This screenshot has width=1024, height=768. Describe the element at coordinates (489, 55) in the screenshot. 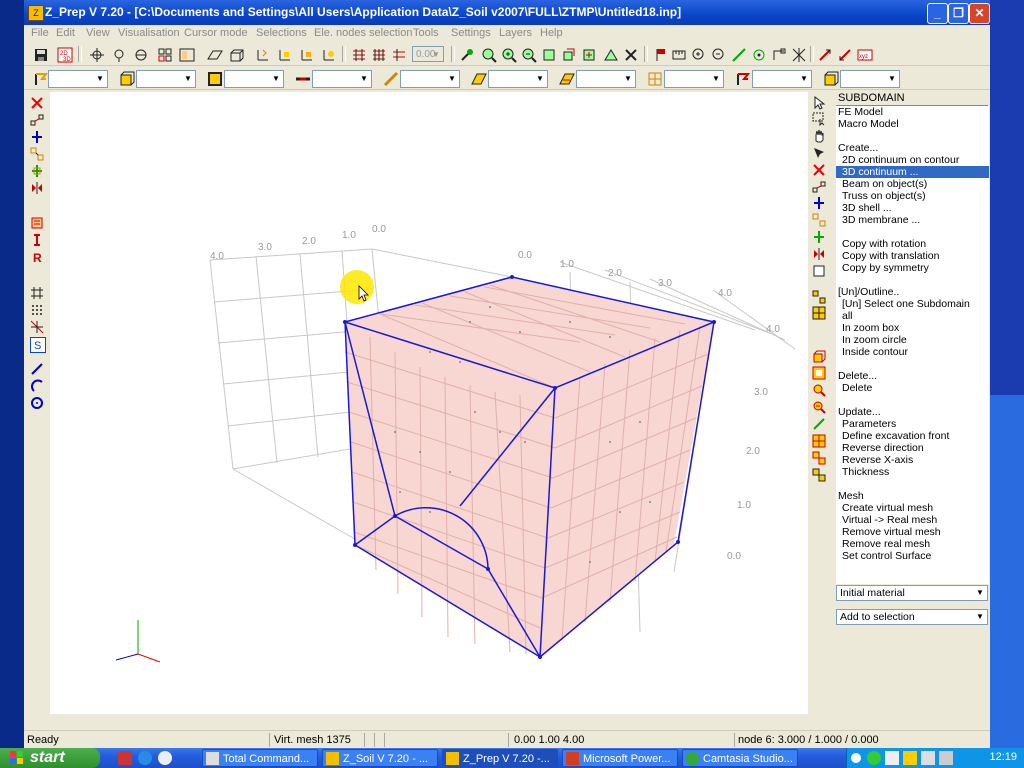

I see `zoom-window-icon` at that location.